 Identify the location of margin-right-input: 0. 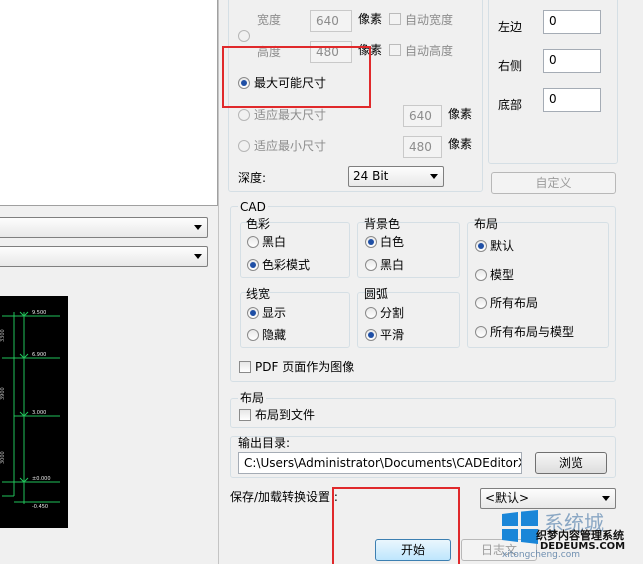
(572, 61).